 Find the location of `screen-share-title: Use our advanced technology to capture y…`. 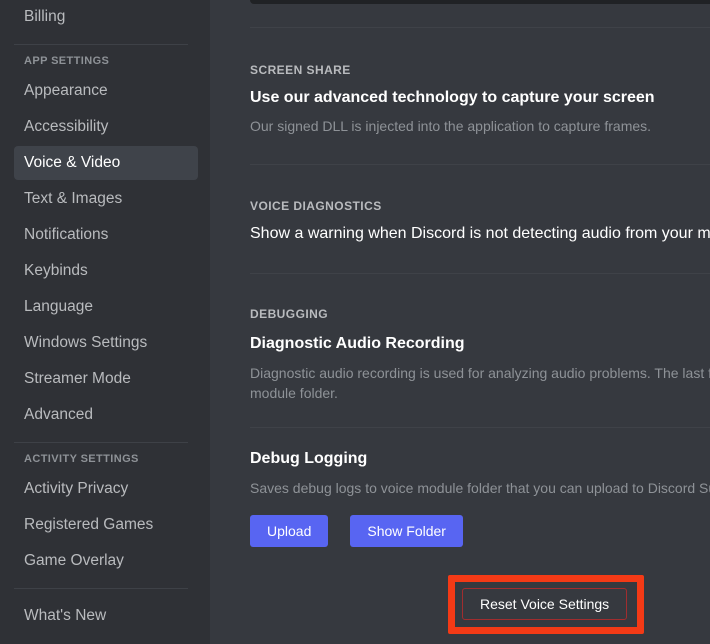

screen-share-title: Use our advanced technology to capture y… is located at coordinates (452, 97).